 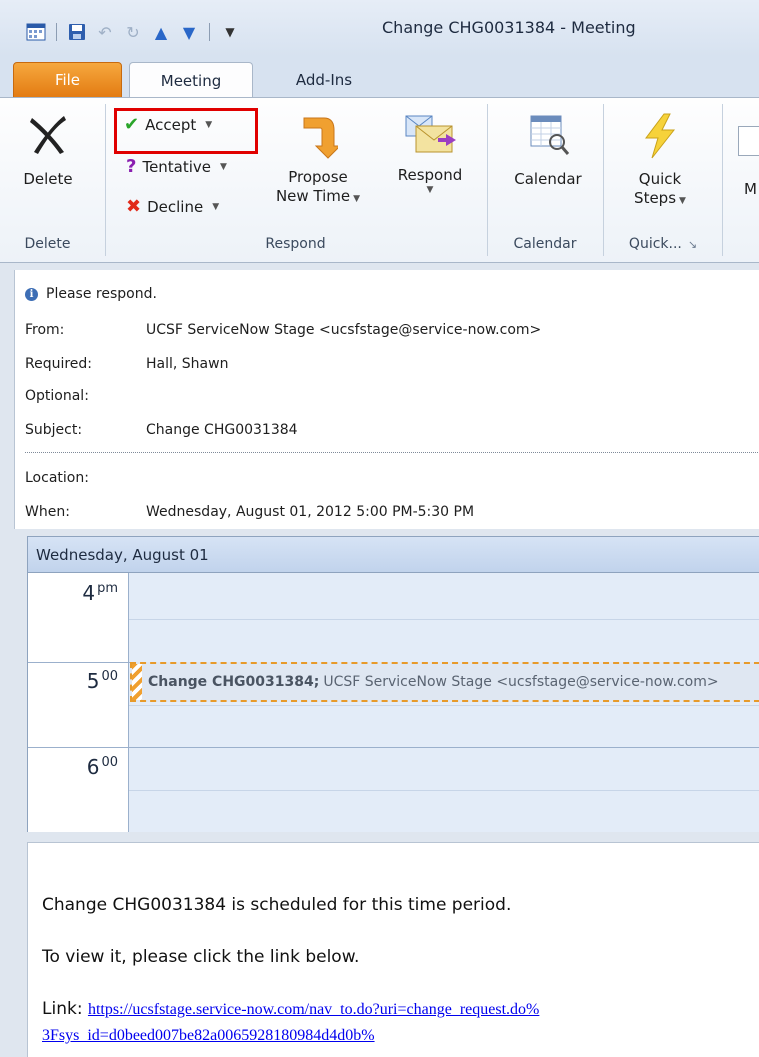 What do you see at coordinates (324, 80) in the screenshot?
I see `tab-add-ins: Add-Ins` at bounding box center [324, 80].